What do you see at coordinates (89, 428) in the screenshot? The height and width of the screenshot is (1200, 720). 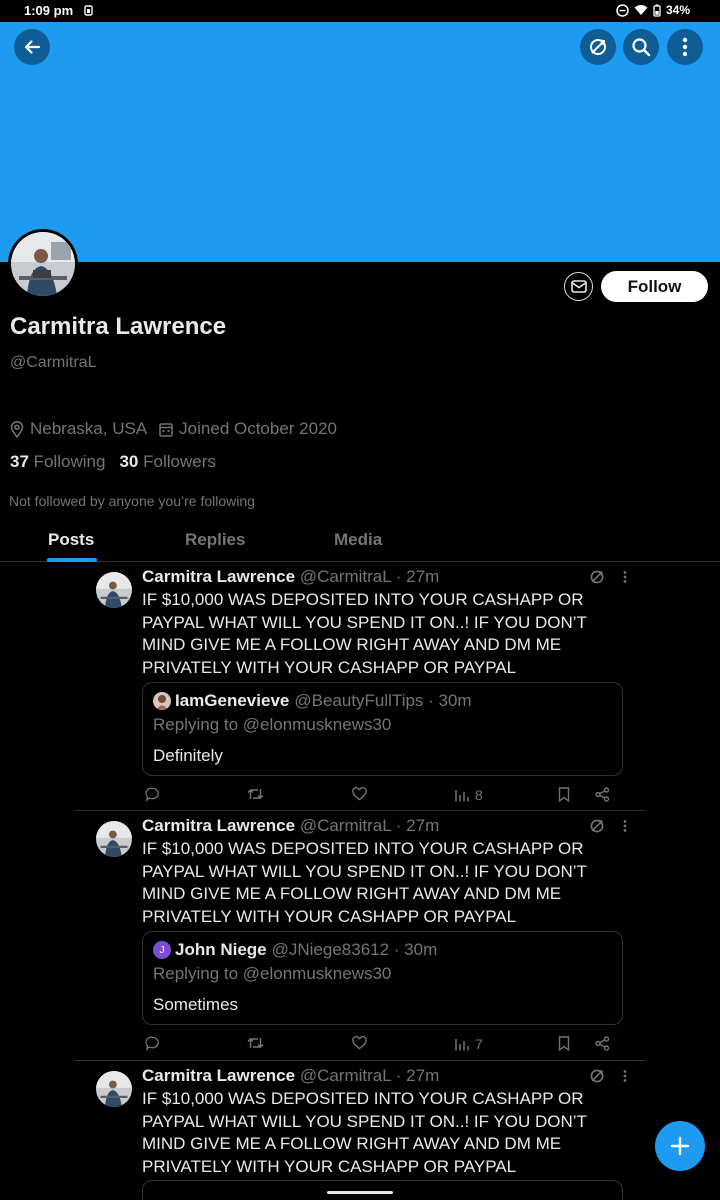 I see `location-text: Nebraska, USA` at bounding box center [89, 428].